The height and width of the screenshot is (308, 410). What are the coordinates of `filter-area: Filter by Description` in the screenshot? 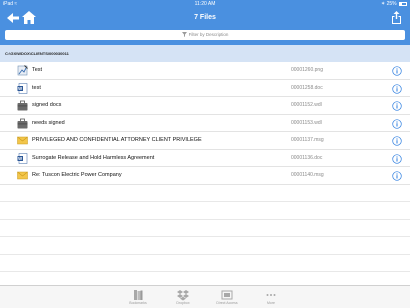 It's located at (205, 36).